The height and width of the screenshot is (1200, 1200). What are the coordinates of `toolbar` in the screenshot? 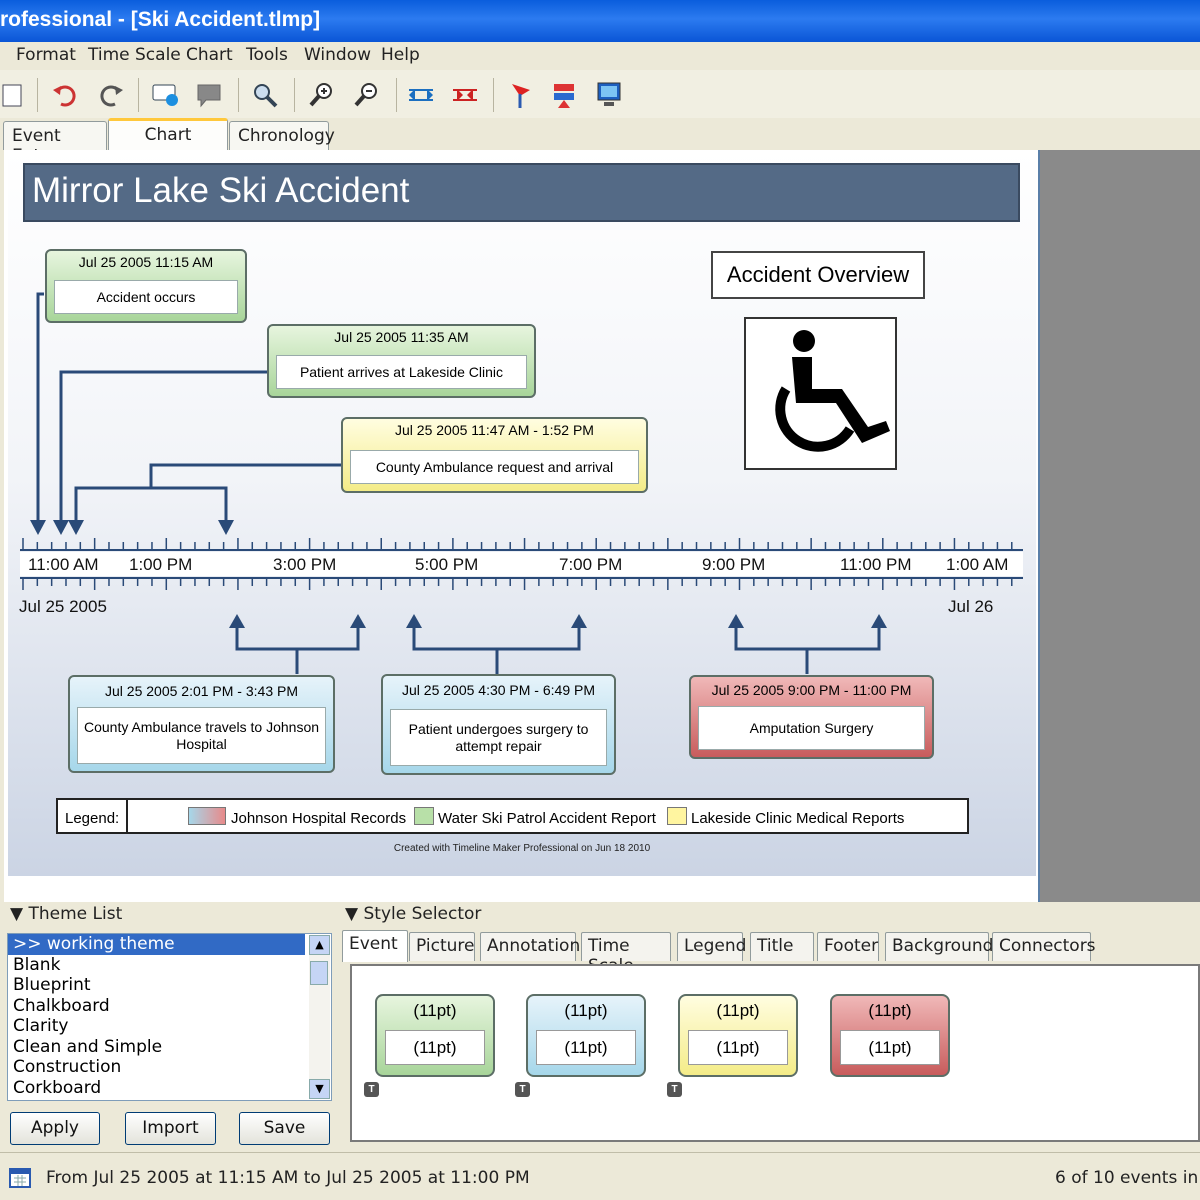 It's located at (600, 95).